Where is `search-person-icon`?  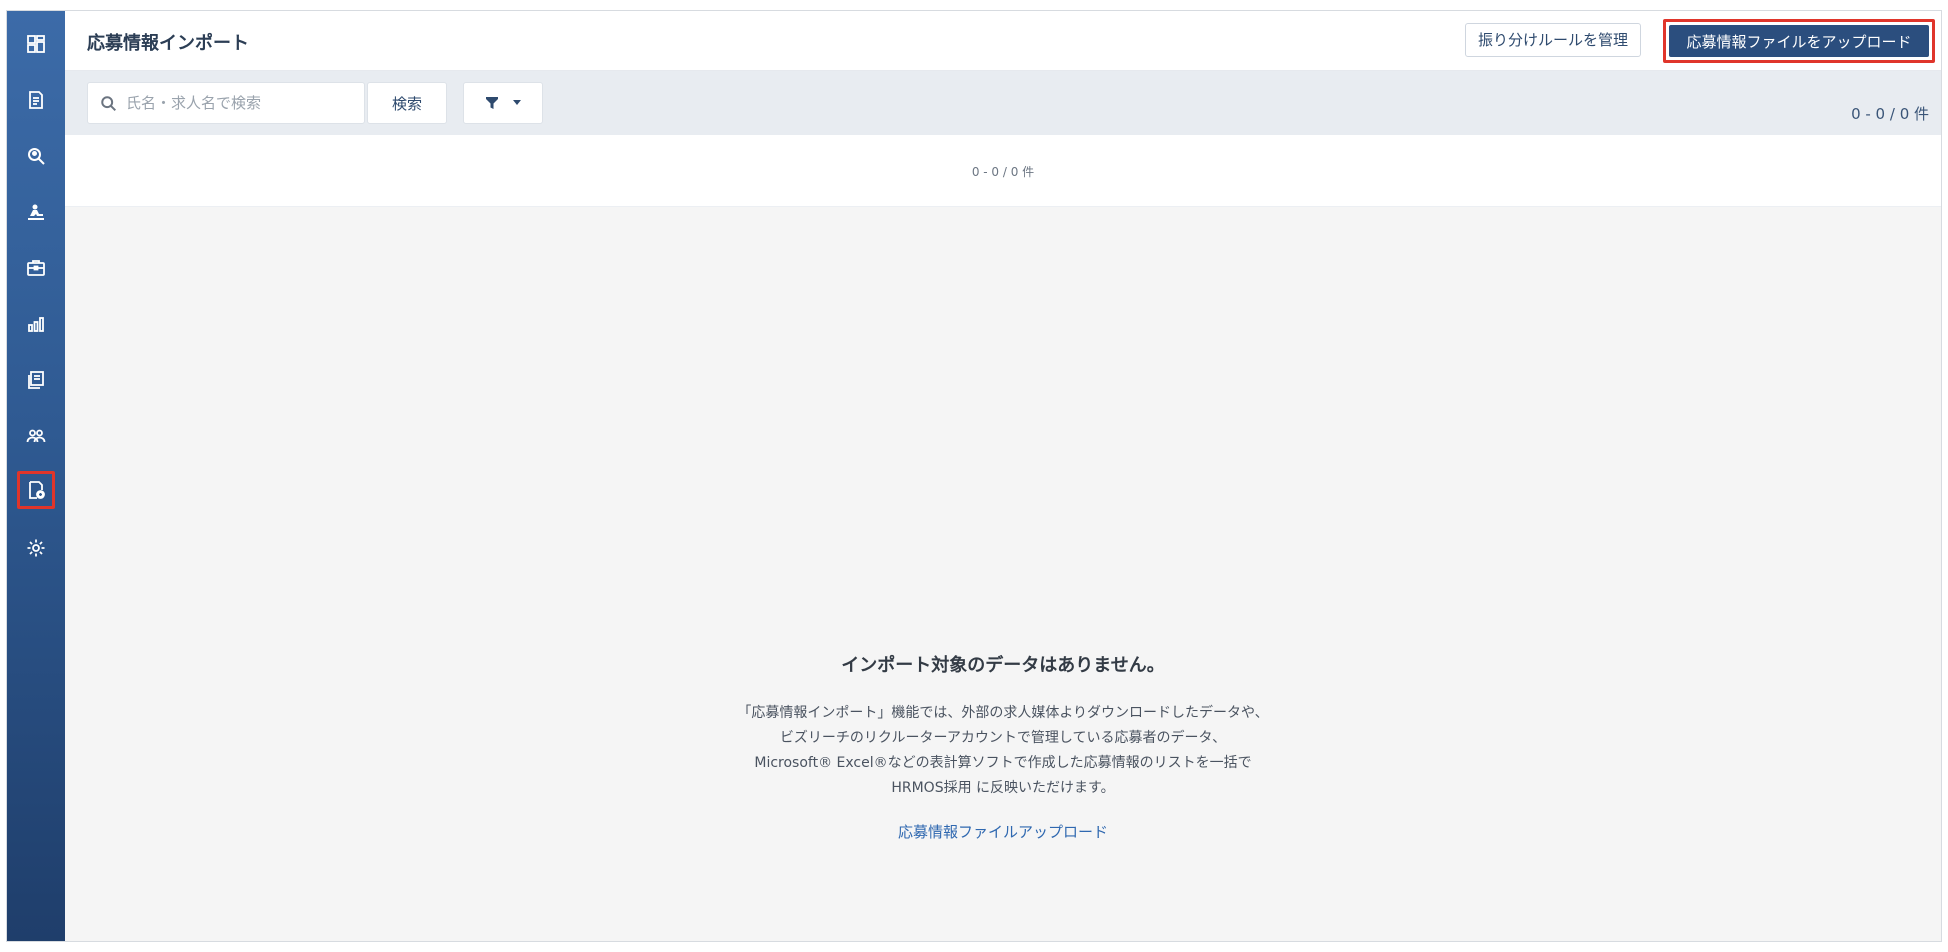
search-person-icon is located at coordinates (36, 156).